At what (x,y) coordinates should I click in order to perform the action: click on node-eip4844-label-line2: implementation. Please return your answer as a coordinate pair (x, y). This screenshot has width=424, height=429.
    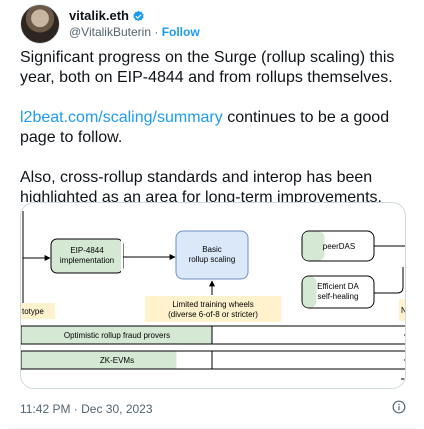
    Looking at the image, I should click on (87, 260).